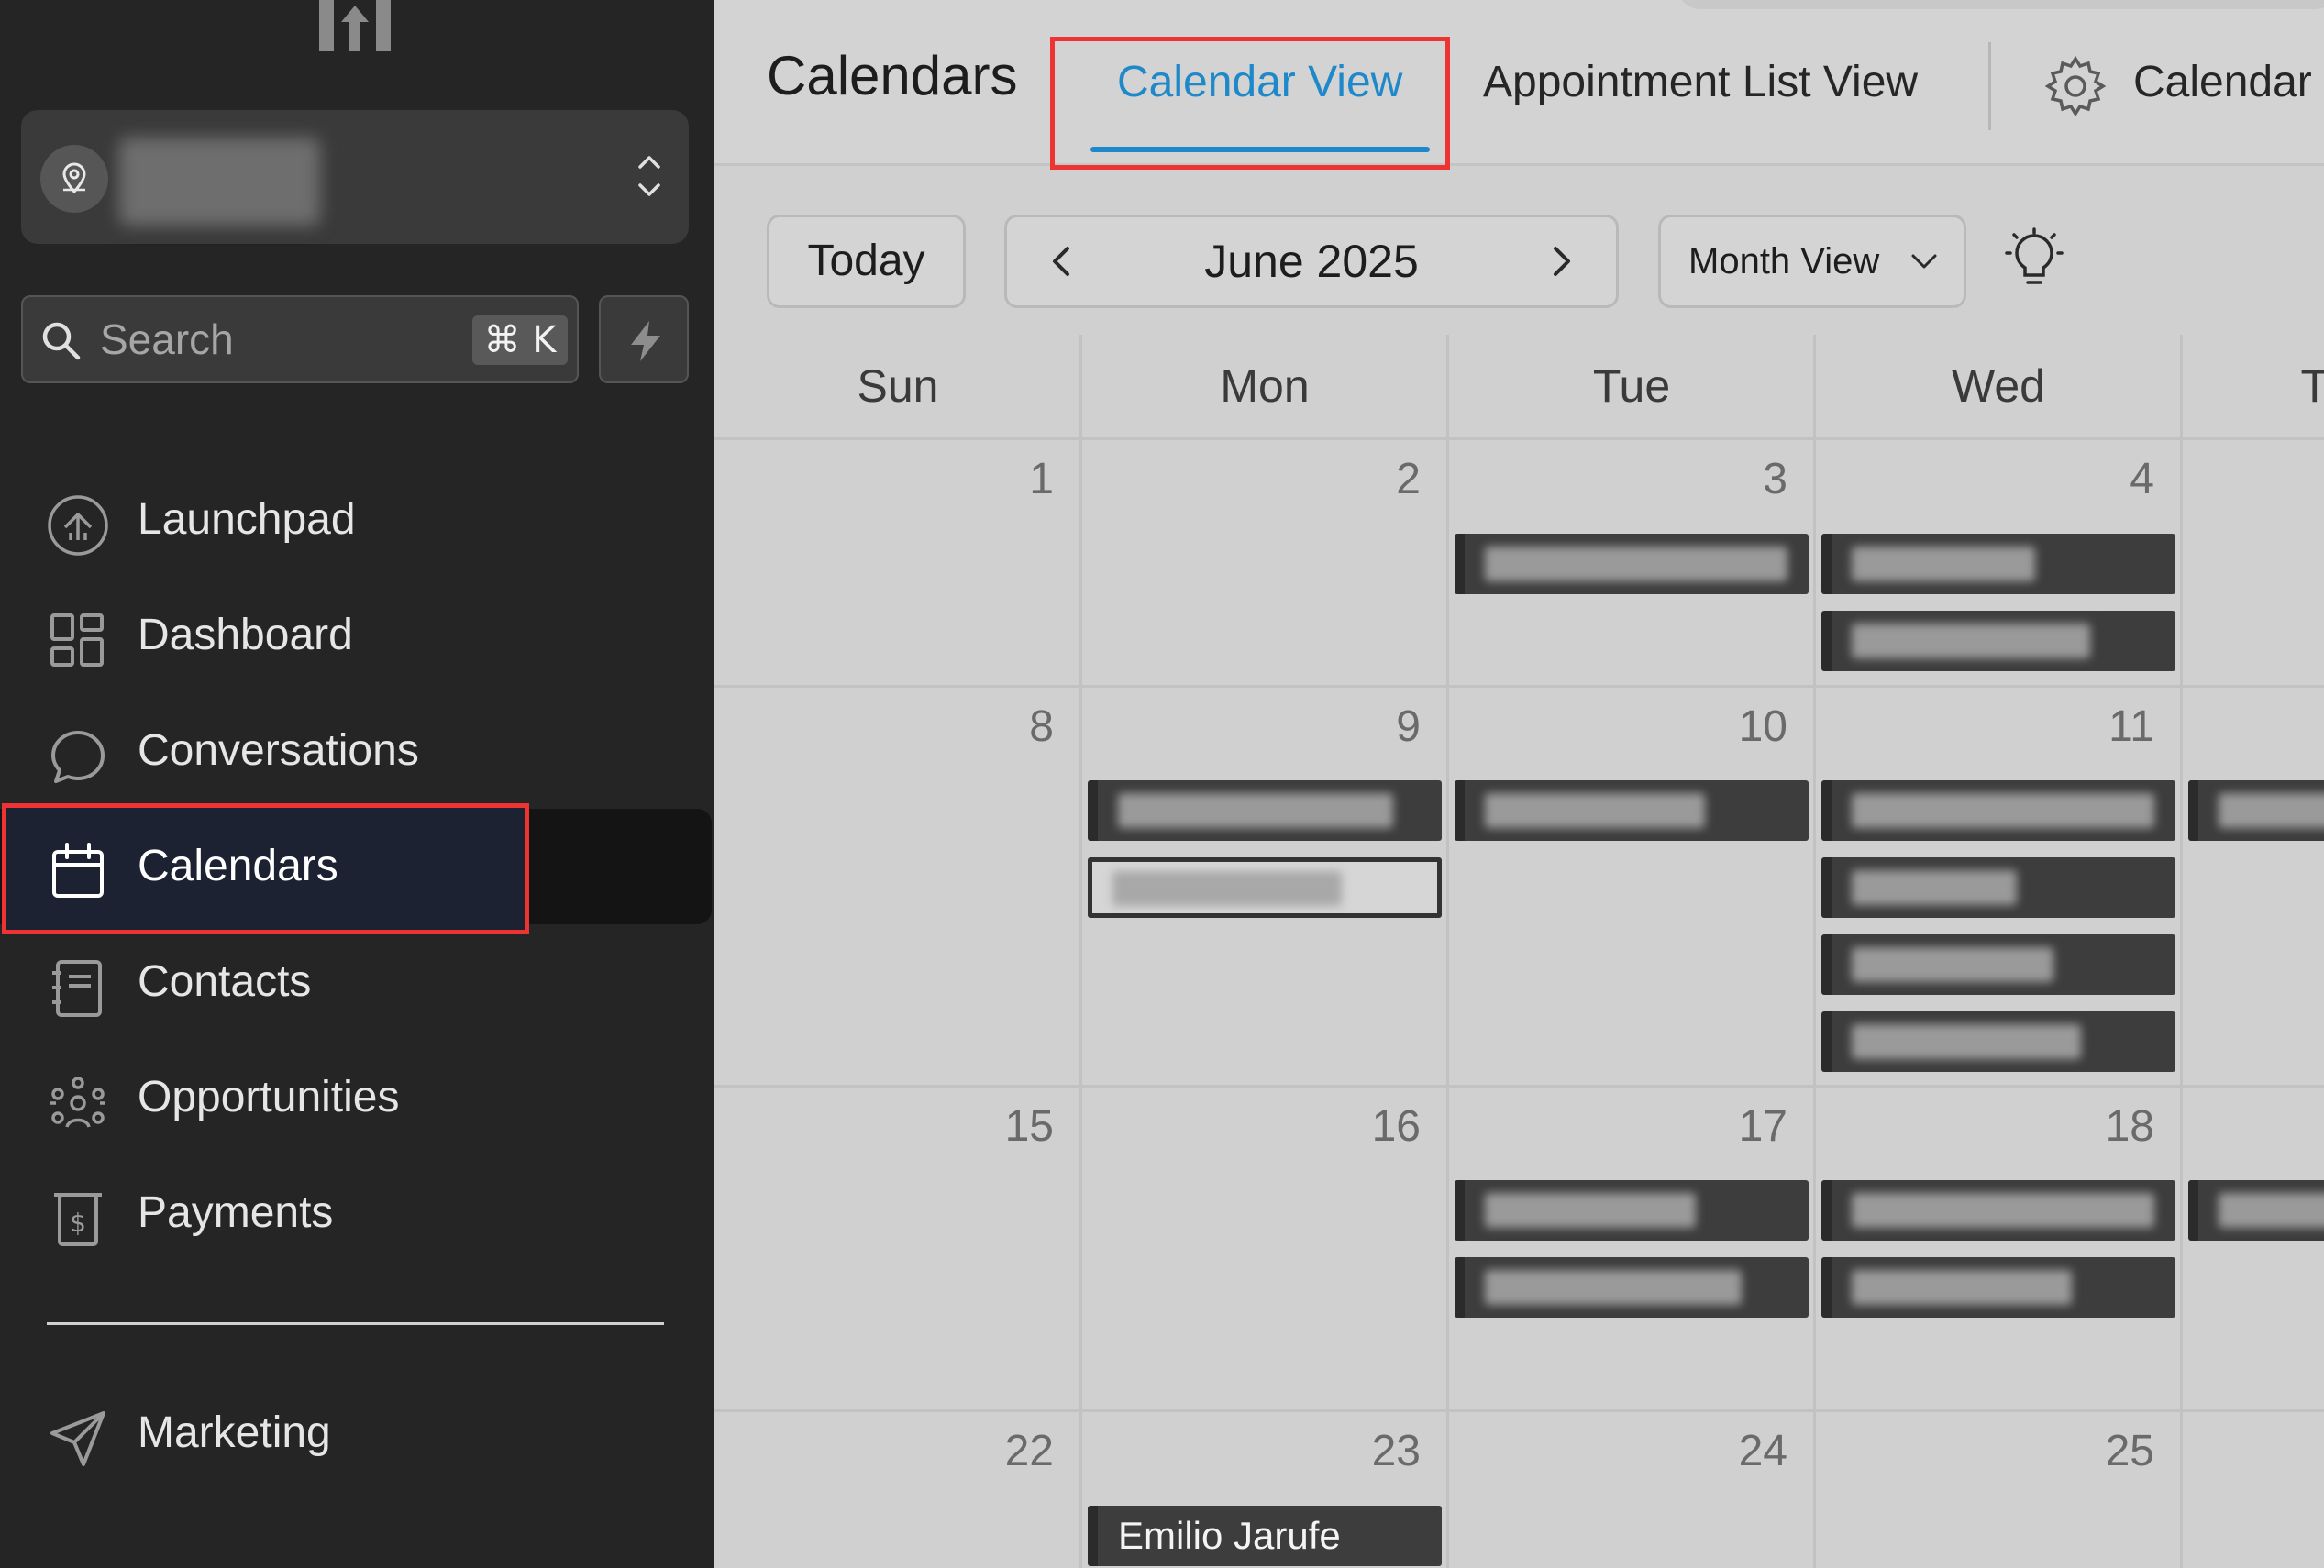 This screenshot has height=1568, width=2324. Describe the element at coordinates (236, 1212) in the screenshot. I see `sidebar-item-label: Payments` at that location.